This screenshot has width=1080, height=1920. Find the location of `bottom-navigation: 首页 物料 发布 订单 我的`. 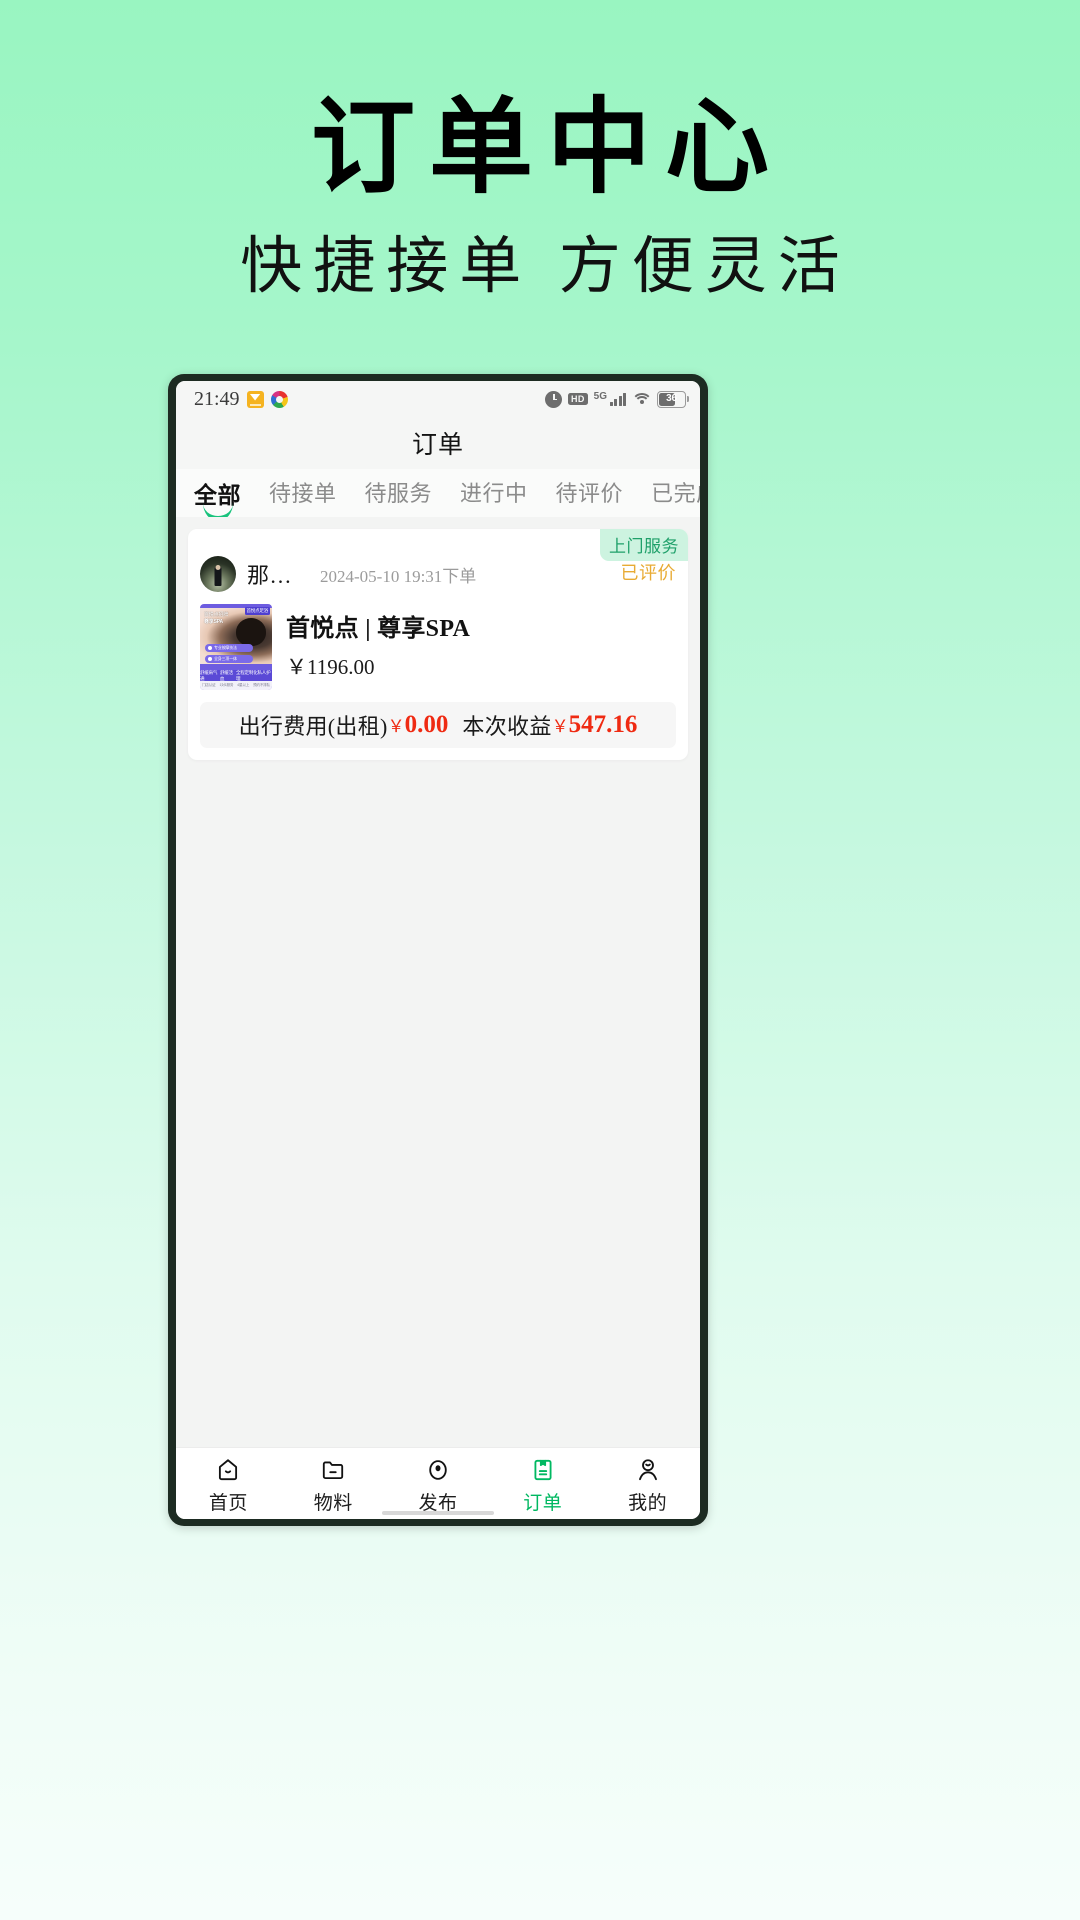

bottom-navigation: 首页 物料 发布 订单 我的 is located at coordinates (438, 1483).